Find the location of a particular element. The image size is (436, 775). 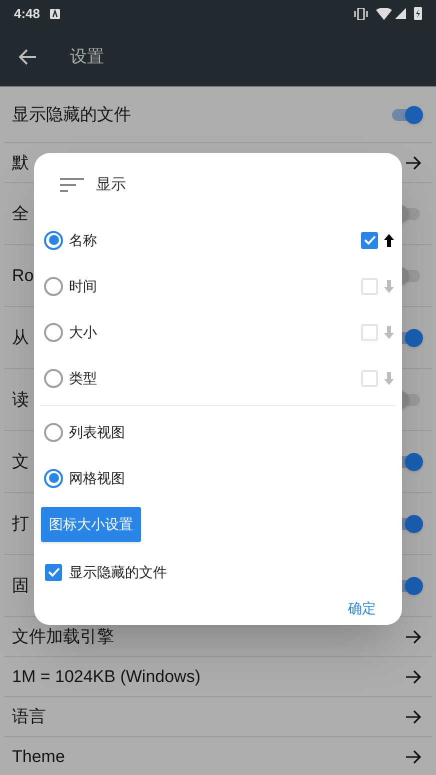

setting-label: 文 is located at coordinates (20, 461).